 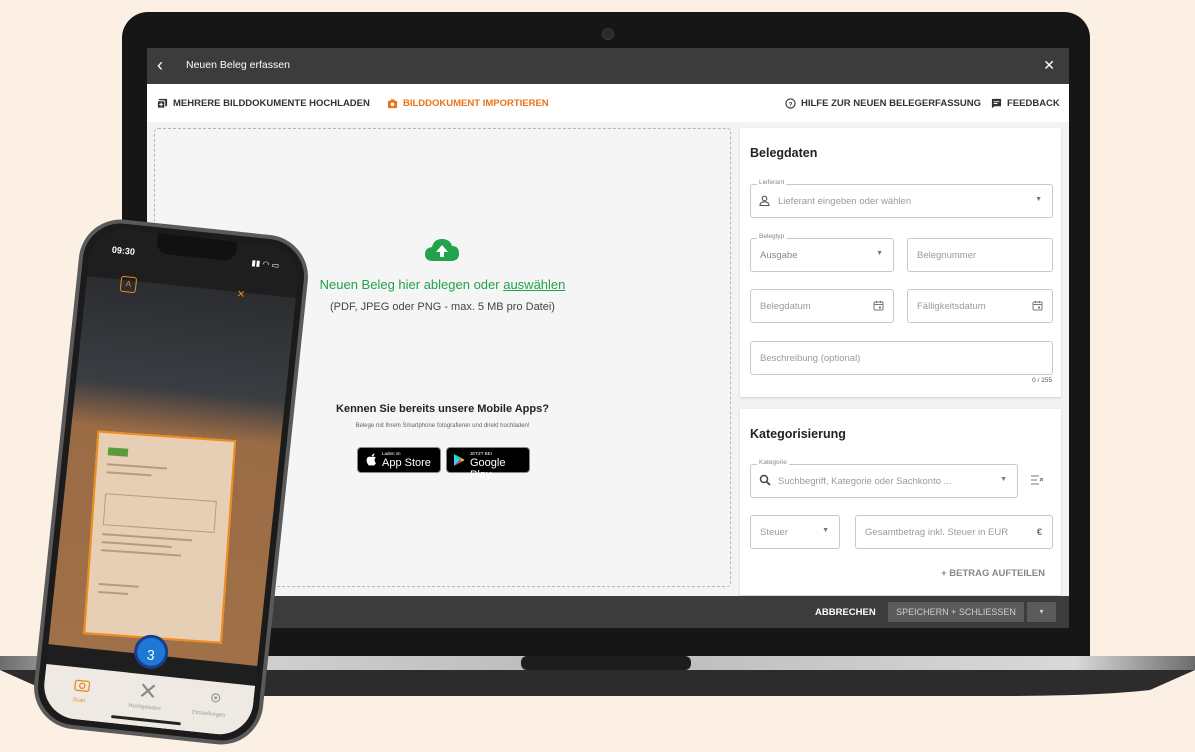 I want to click on kategorisierung-title: Kategorisierung, so click(x=798, y=434).